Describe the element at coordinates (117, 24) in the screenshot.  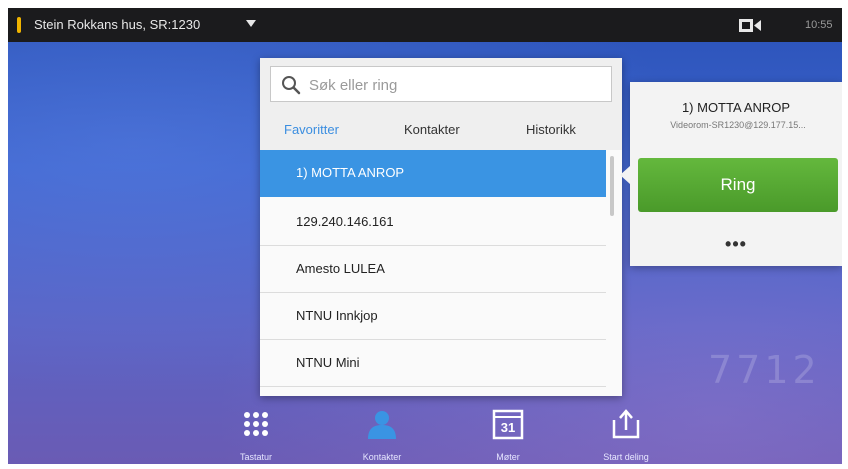
I see `room-title: Stein Rokkans hus, SR:1230` at that location.